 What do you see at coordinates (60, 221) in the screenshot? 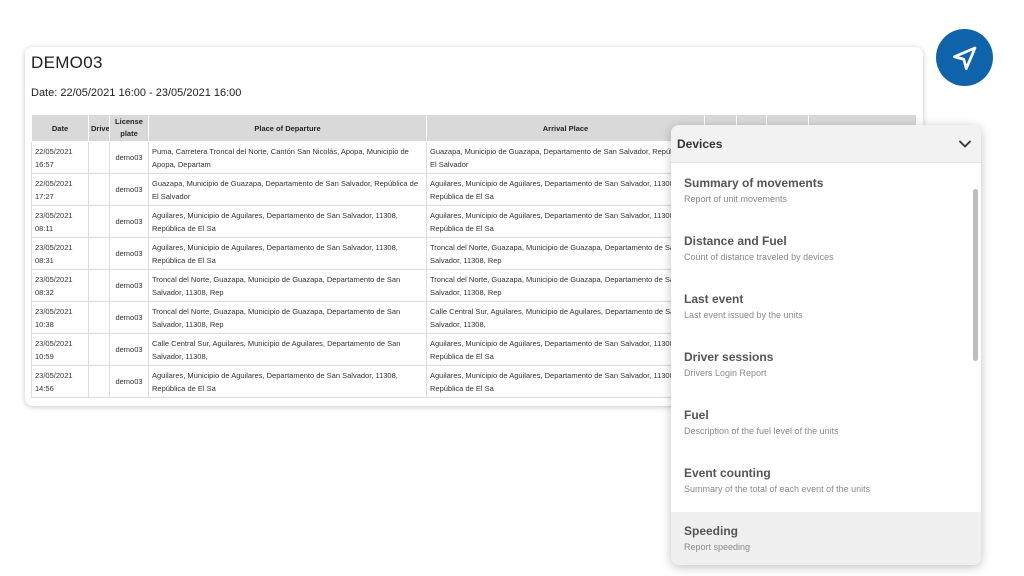
I see `date-cell: 23/05/2021 08:11` at bounding box center [60, 221].